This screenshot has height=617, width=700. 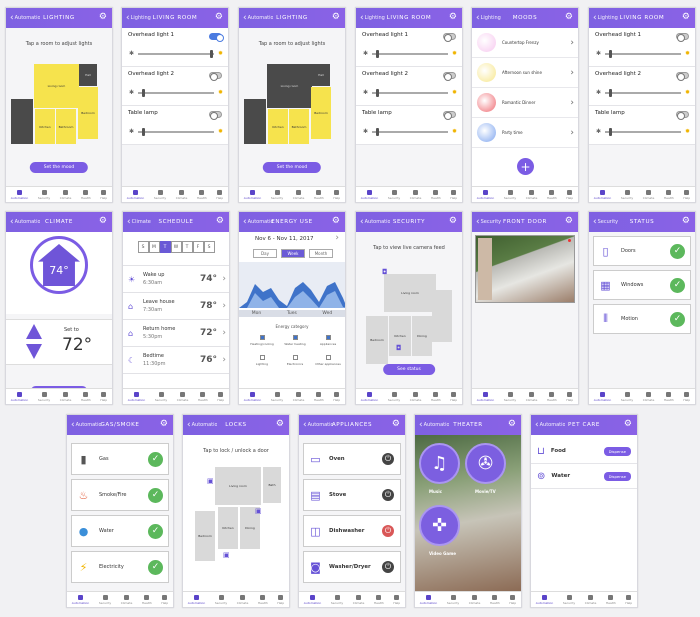 What do you see at coordinates (328, 340) in the screenshot?
I see `category-item: Appliances` at bounding box center [328, 340].